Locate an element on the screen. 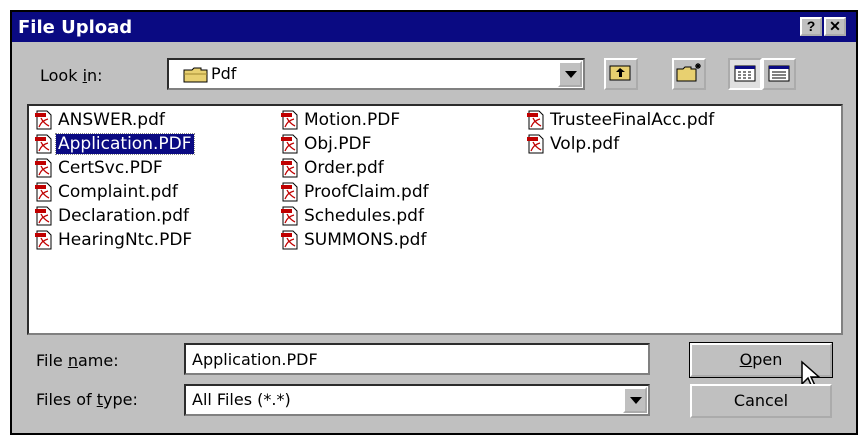 The width and height of the screenshot is (867, 441). file-item: Order.pdf is located at coordinates (333, 168).